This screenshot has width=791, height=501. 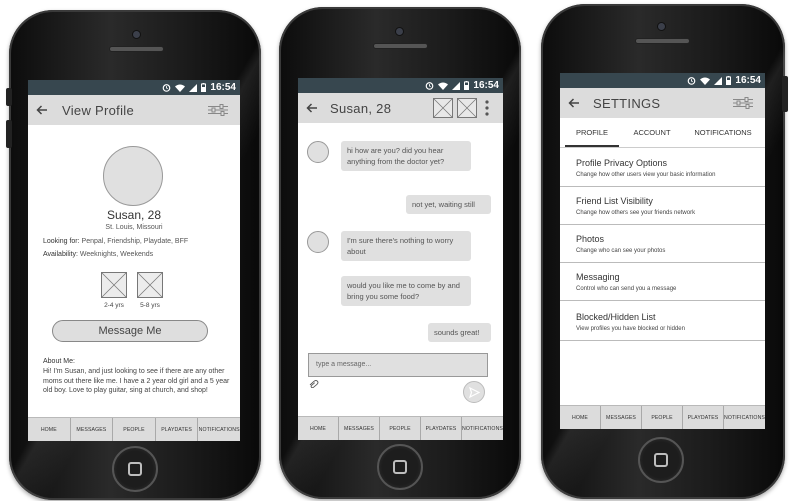 I want to click on message-bubble-received: I'm sure there's nothing to worry about, so click(x=406, y=246).